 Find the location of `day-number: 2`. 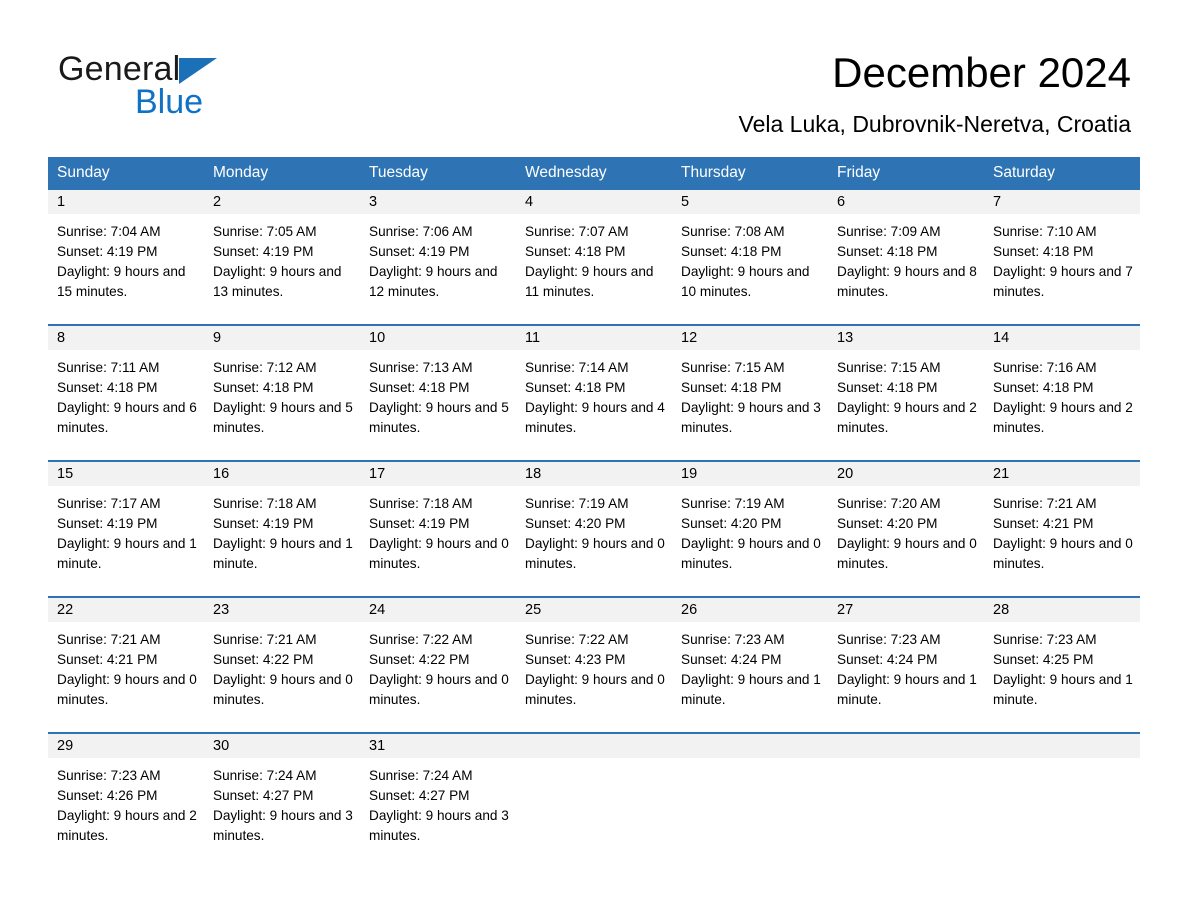

day-number: 2 is located at coordinates (282, 202).